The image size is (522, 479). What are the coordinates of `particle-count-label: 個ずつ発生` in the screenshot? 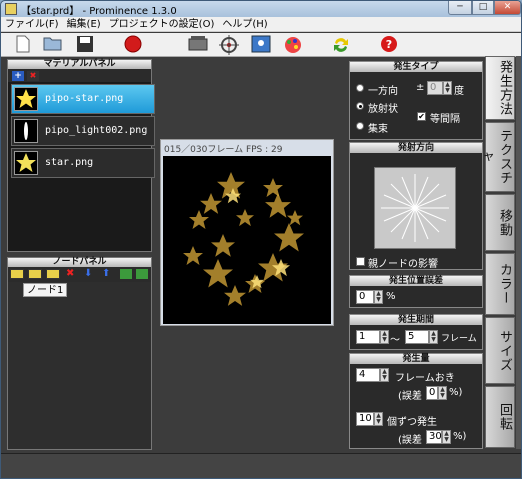 It's located at (412, 422).